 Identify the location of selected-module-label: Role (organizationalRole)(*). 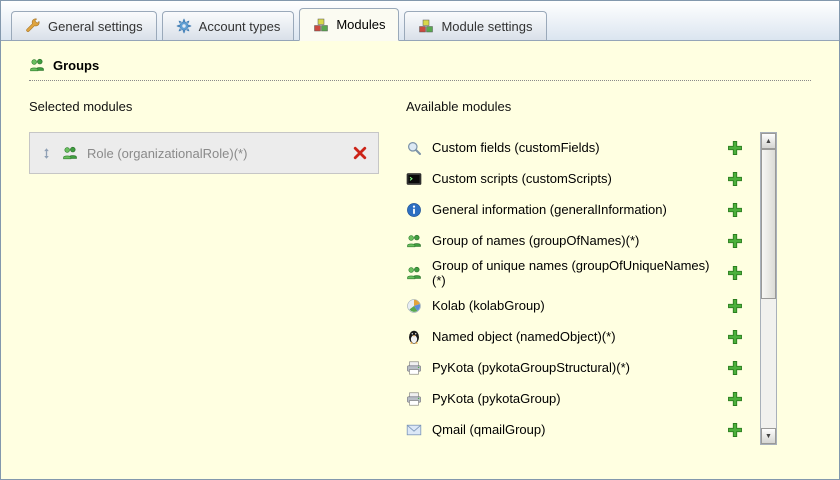
(167, 153).